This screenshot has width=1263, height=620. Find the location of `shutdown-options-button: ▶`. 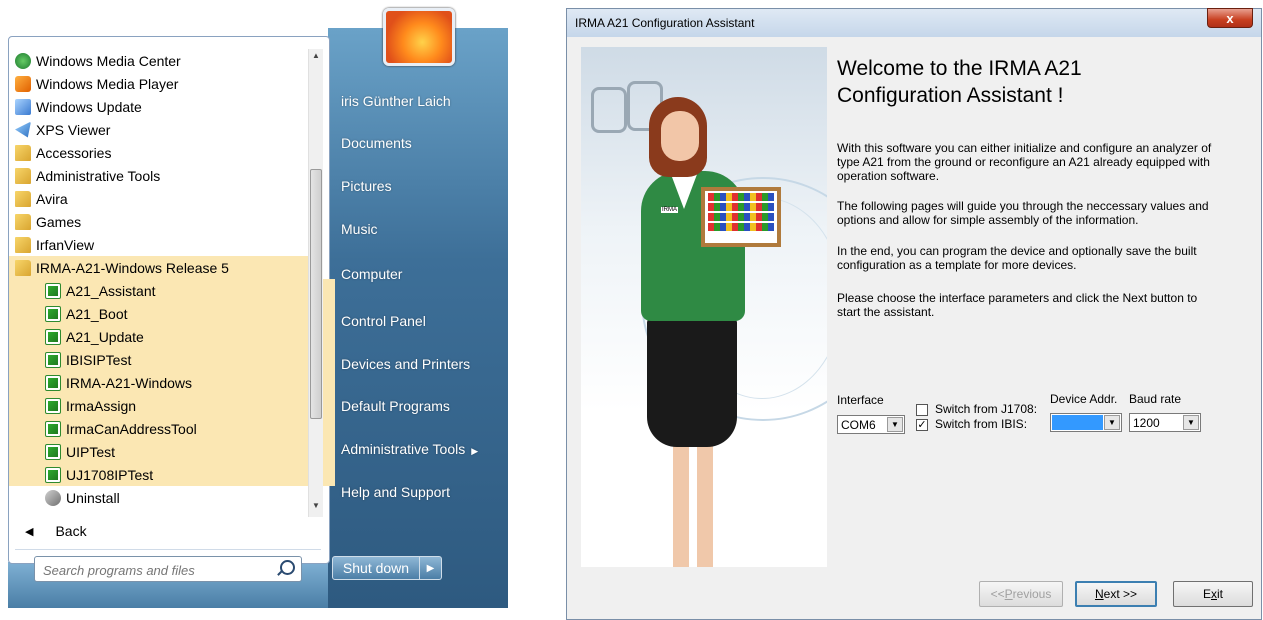

shutdown-options-button: ▶ is located at coordinates (431, 568).